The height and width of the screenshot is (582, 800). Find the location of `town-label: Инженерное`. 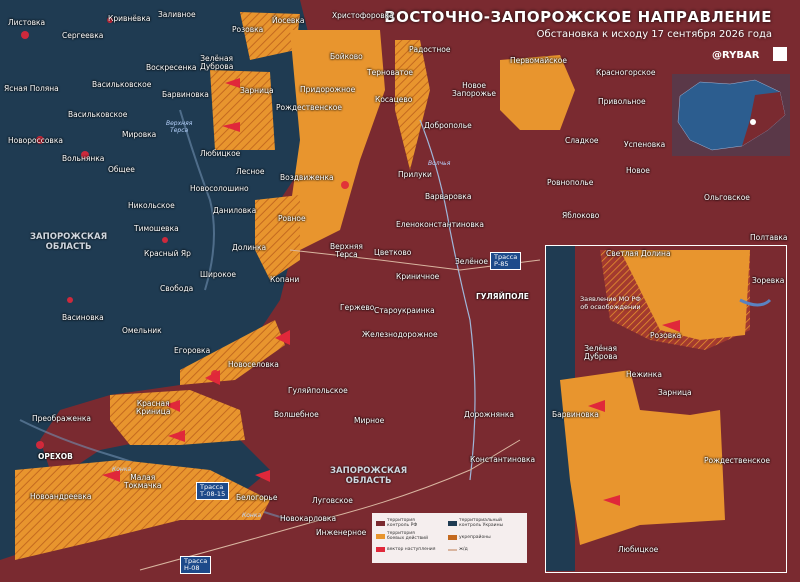

town-label: Инженерное is located at coordinates (341, 532).